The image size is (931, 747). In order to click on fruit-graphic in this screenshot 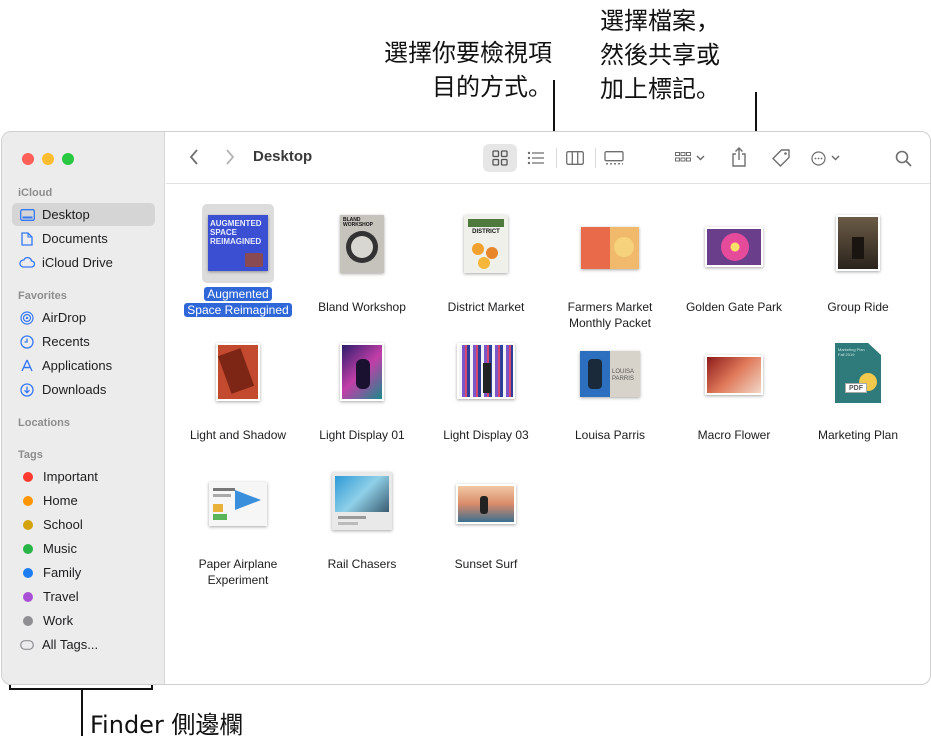, I will do `click(624, 247)`.